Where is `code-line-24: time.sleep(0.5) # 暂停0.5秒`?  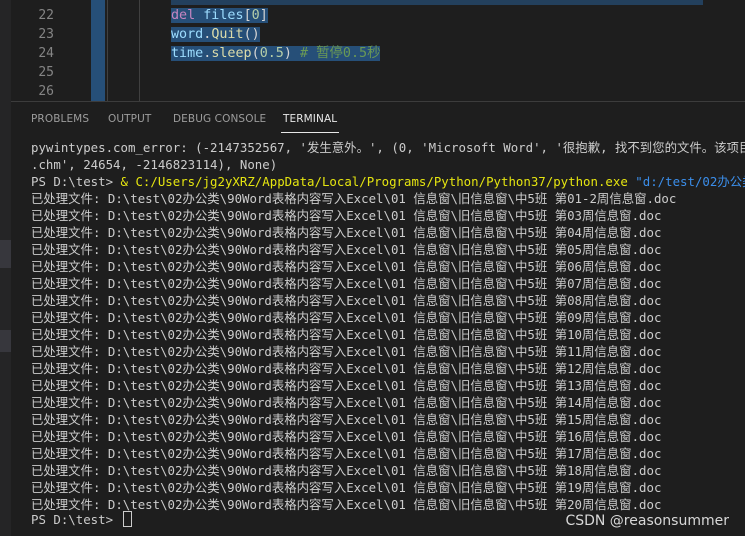 code-line-24: time.sleep(0.5) # 暂停0.5秒 is located at coordinates (276, 53).